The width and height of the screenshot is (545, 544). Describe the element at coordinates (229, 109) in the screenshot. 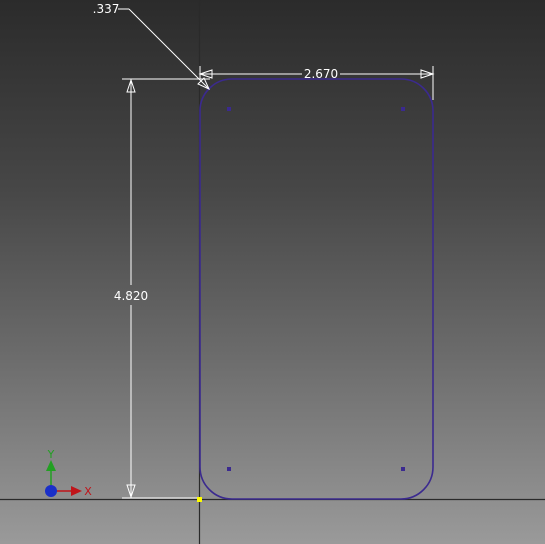

I see `hole-center-point-top-left` at that location.